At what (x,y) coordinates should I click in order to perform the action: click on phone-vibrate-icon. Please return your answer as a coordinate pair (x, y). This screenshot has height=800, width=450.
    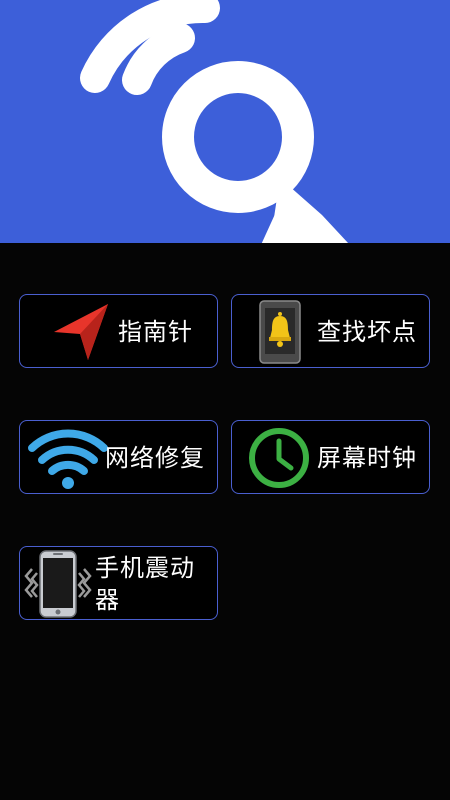
    Looking at the image, I should click on (58, 584).